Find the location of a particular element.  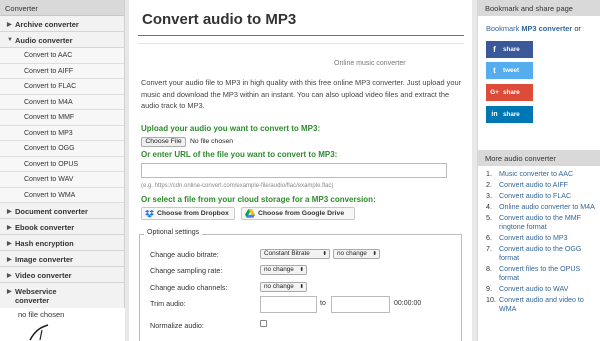

twitter-icon: t is located at coordinates (494, 70).